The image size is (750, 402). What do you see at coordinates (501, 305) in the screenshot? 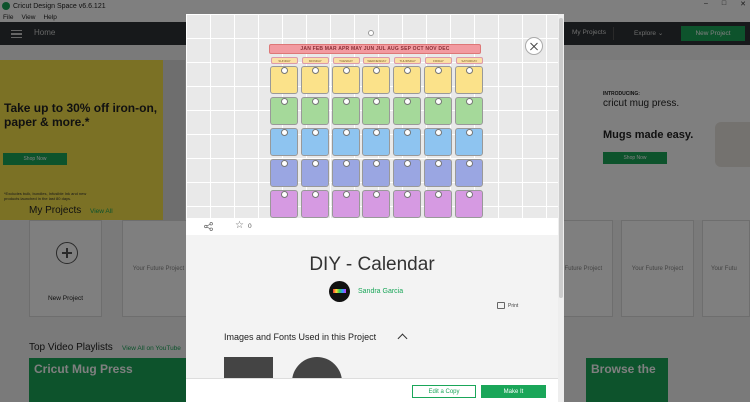
I see `printer-icon` at bounding box center [501, 305].